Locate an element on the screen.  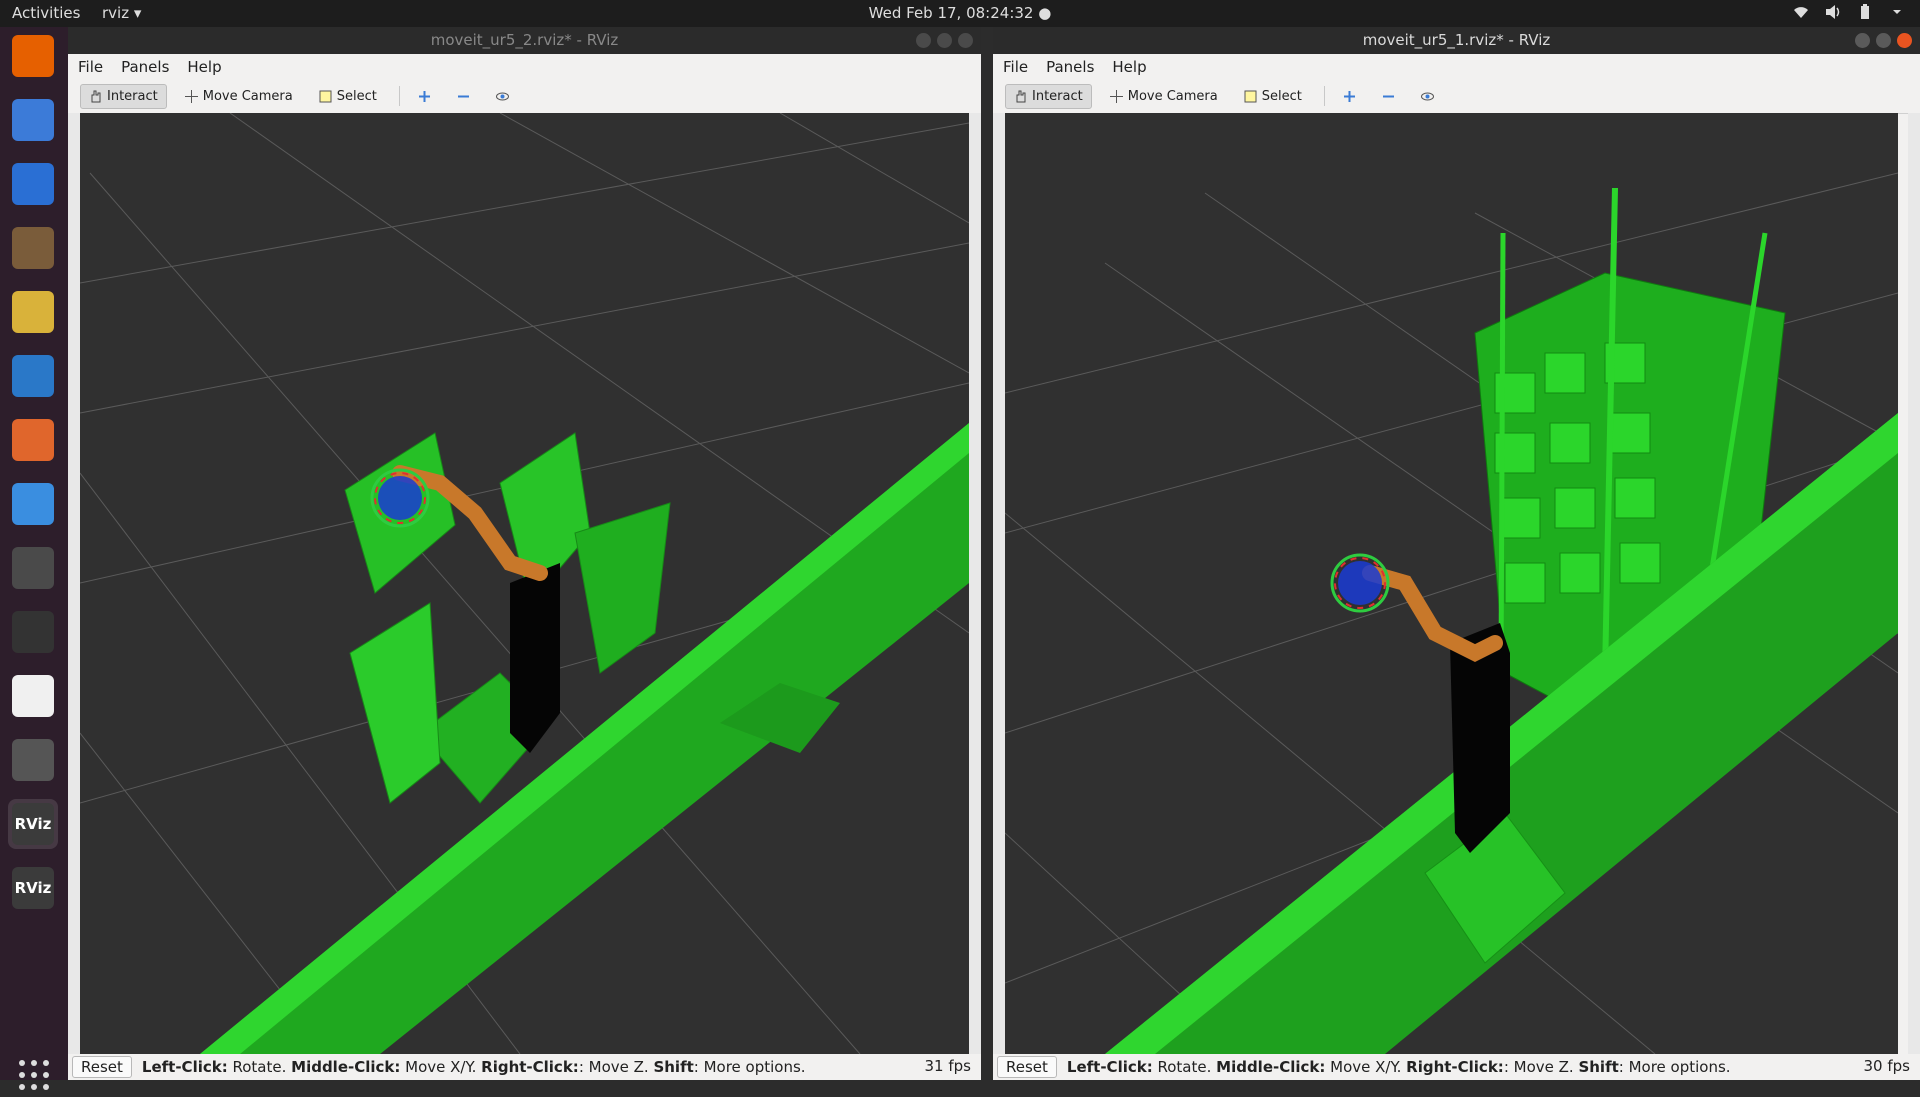
top-bar: Activities rviz ▾ Wed Feb 17, 08:24:32 ● is located at coordinates (960, 13).